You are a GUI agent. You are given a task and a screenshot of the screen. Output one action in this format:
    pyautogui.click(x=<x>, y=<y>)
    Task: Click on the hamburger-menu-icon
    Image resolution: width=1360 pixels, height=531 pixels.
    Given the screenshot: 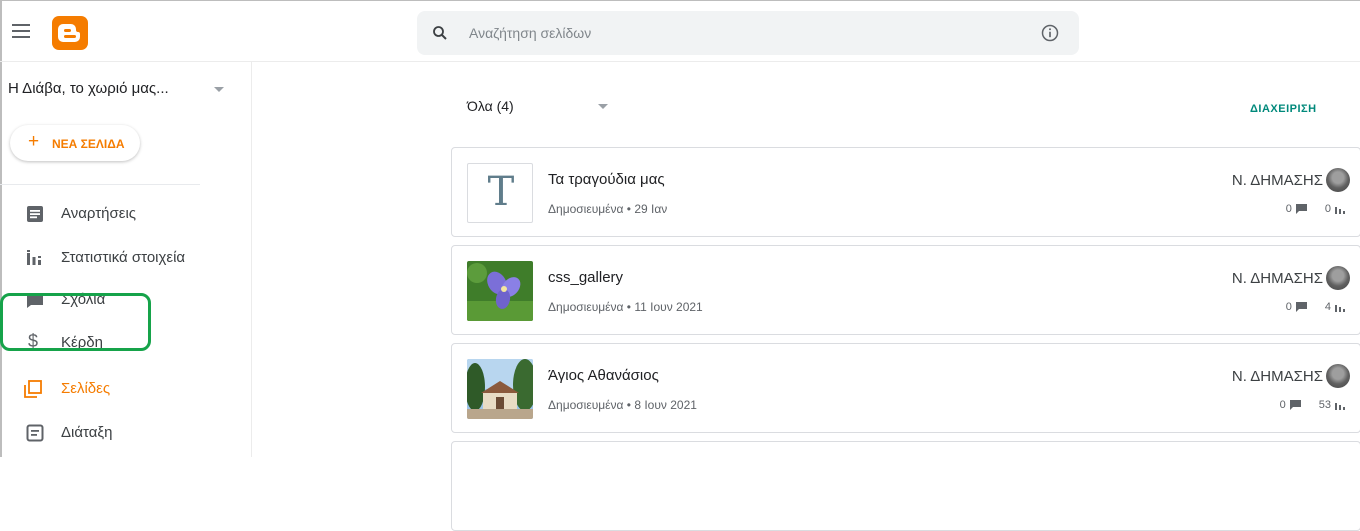 What is the action you would take?
    pyautogui.click(x=21, y=31)
    